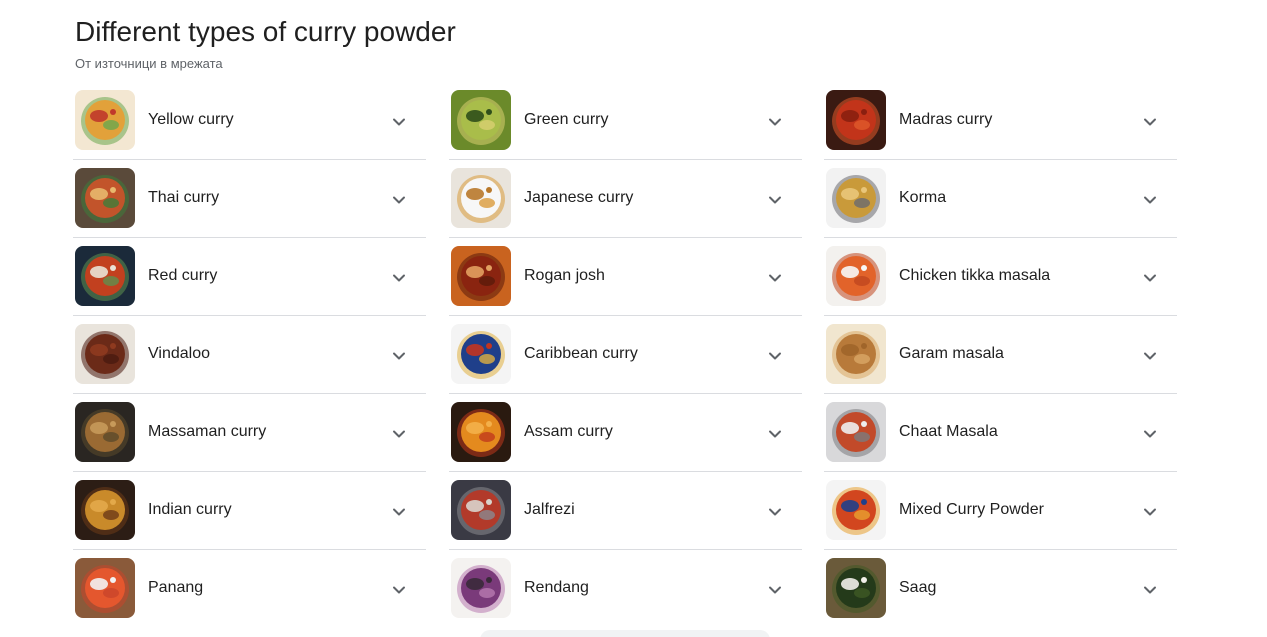 The width and height of the screenshot is (1267, 637). Describe the element at coordinates (1000, 589) in the screenshot. I see `curry-item-row: Saag` at that location.